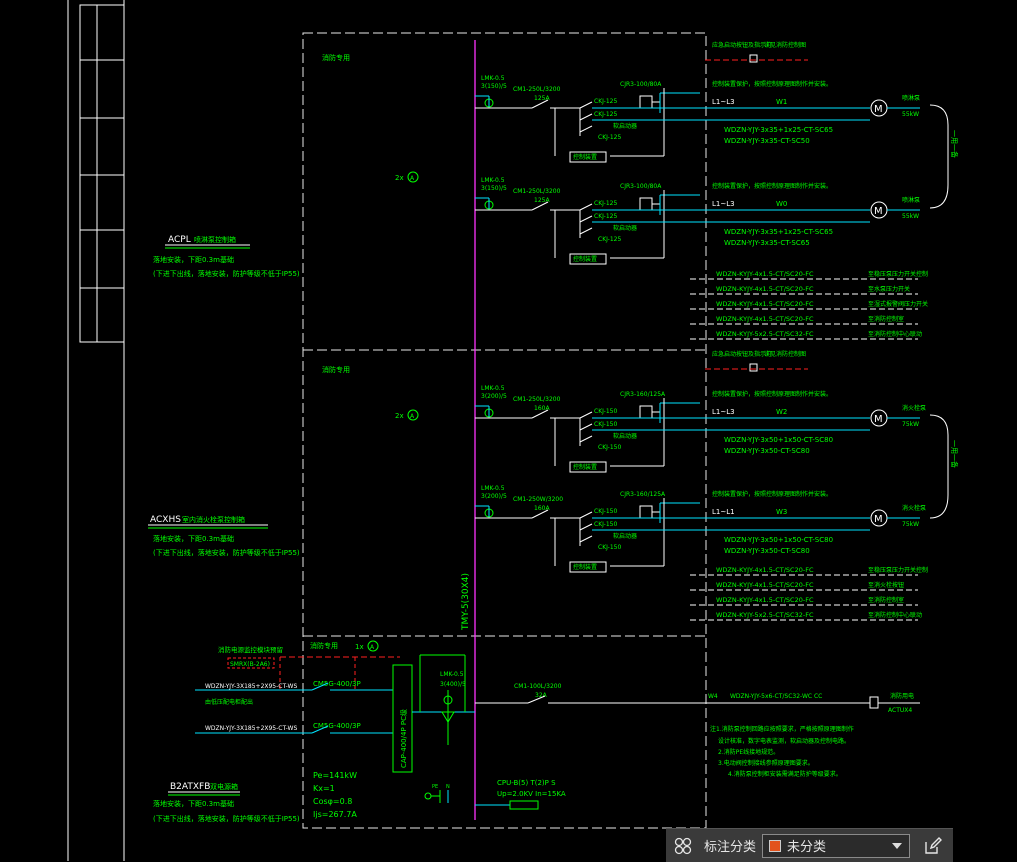 The image size is (1017, 862). Describe the element at coordinates (531, 794) in the screenshot. I see `svg-text: Up=2.0KV In=15KA` at that location.